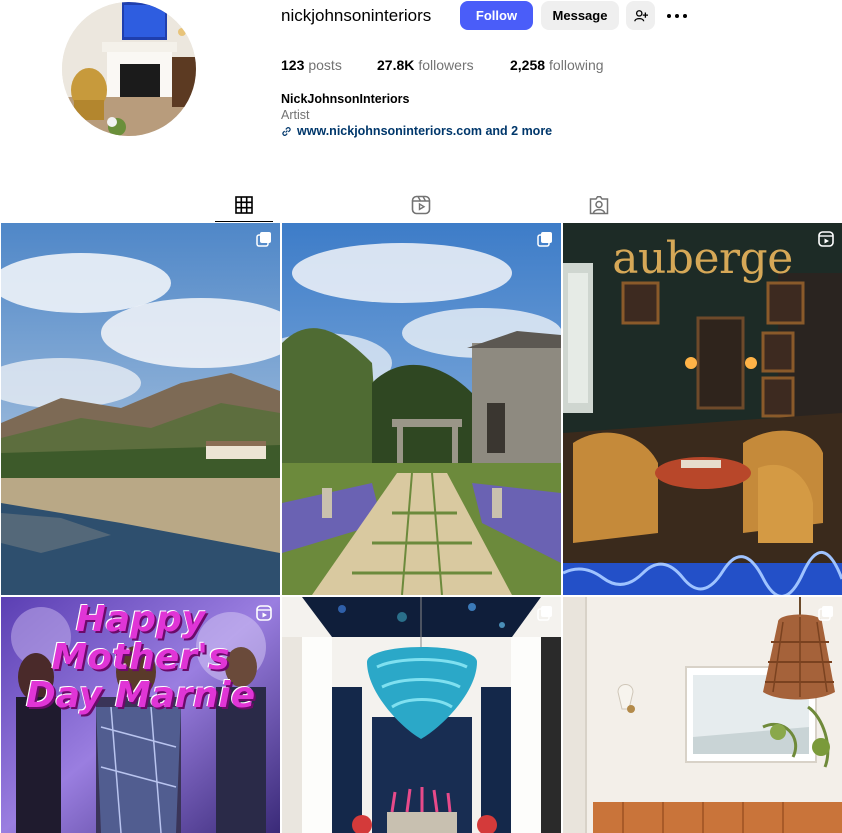 The width and height of the screenshot is (842, 833). I want to click on post-title-text: auberge, so click(702, 258).